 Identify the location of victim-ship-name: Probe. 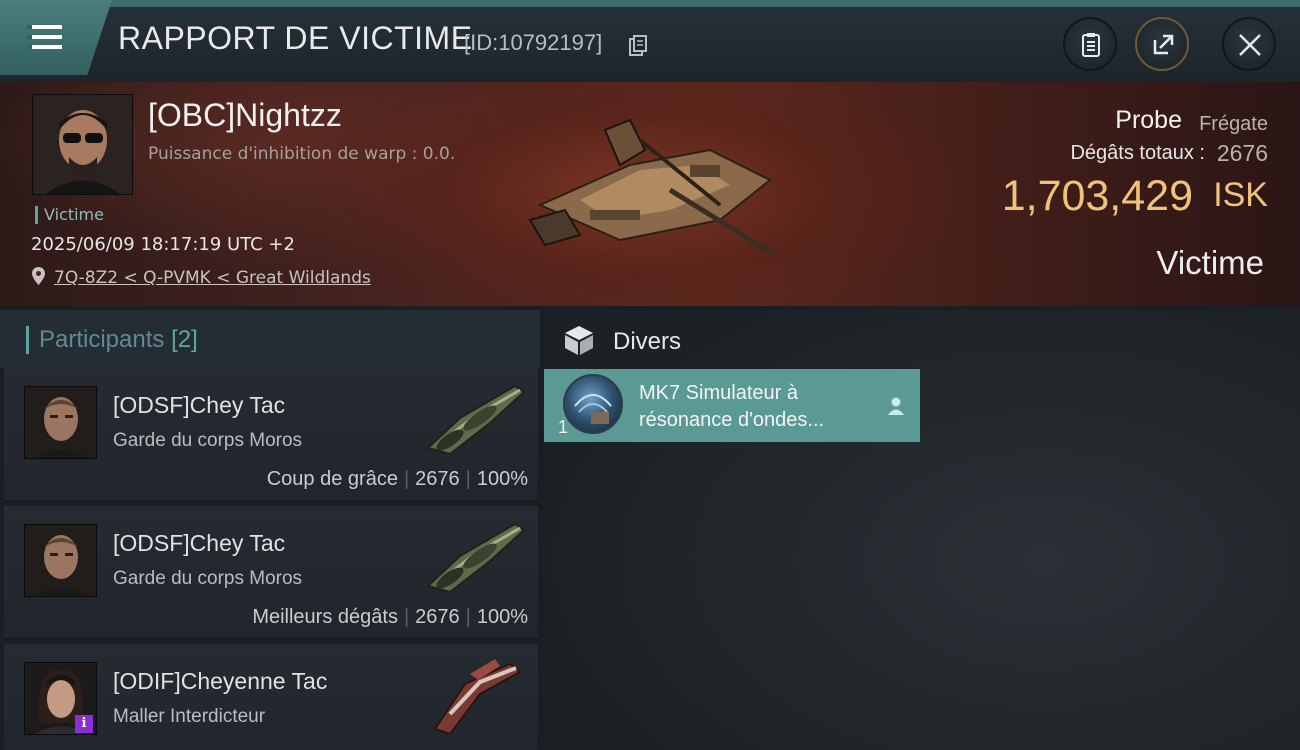
(1148, 120).